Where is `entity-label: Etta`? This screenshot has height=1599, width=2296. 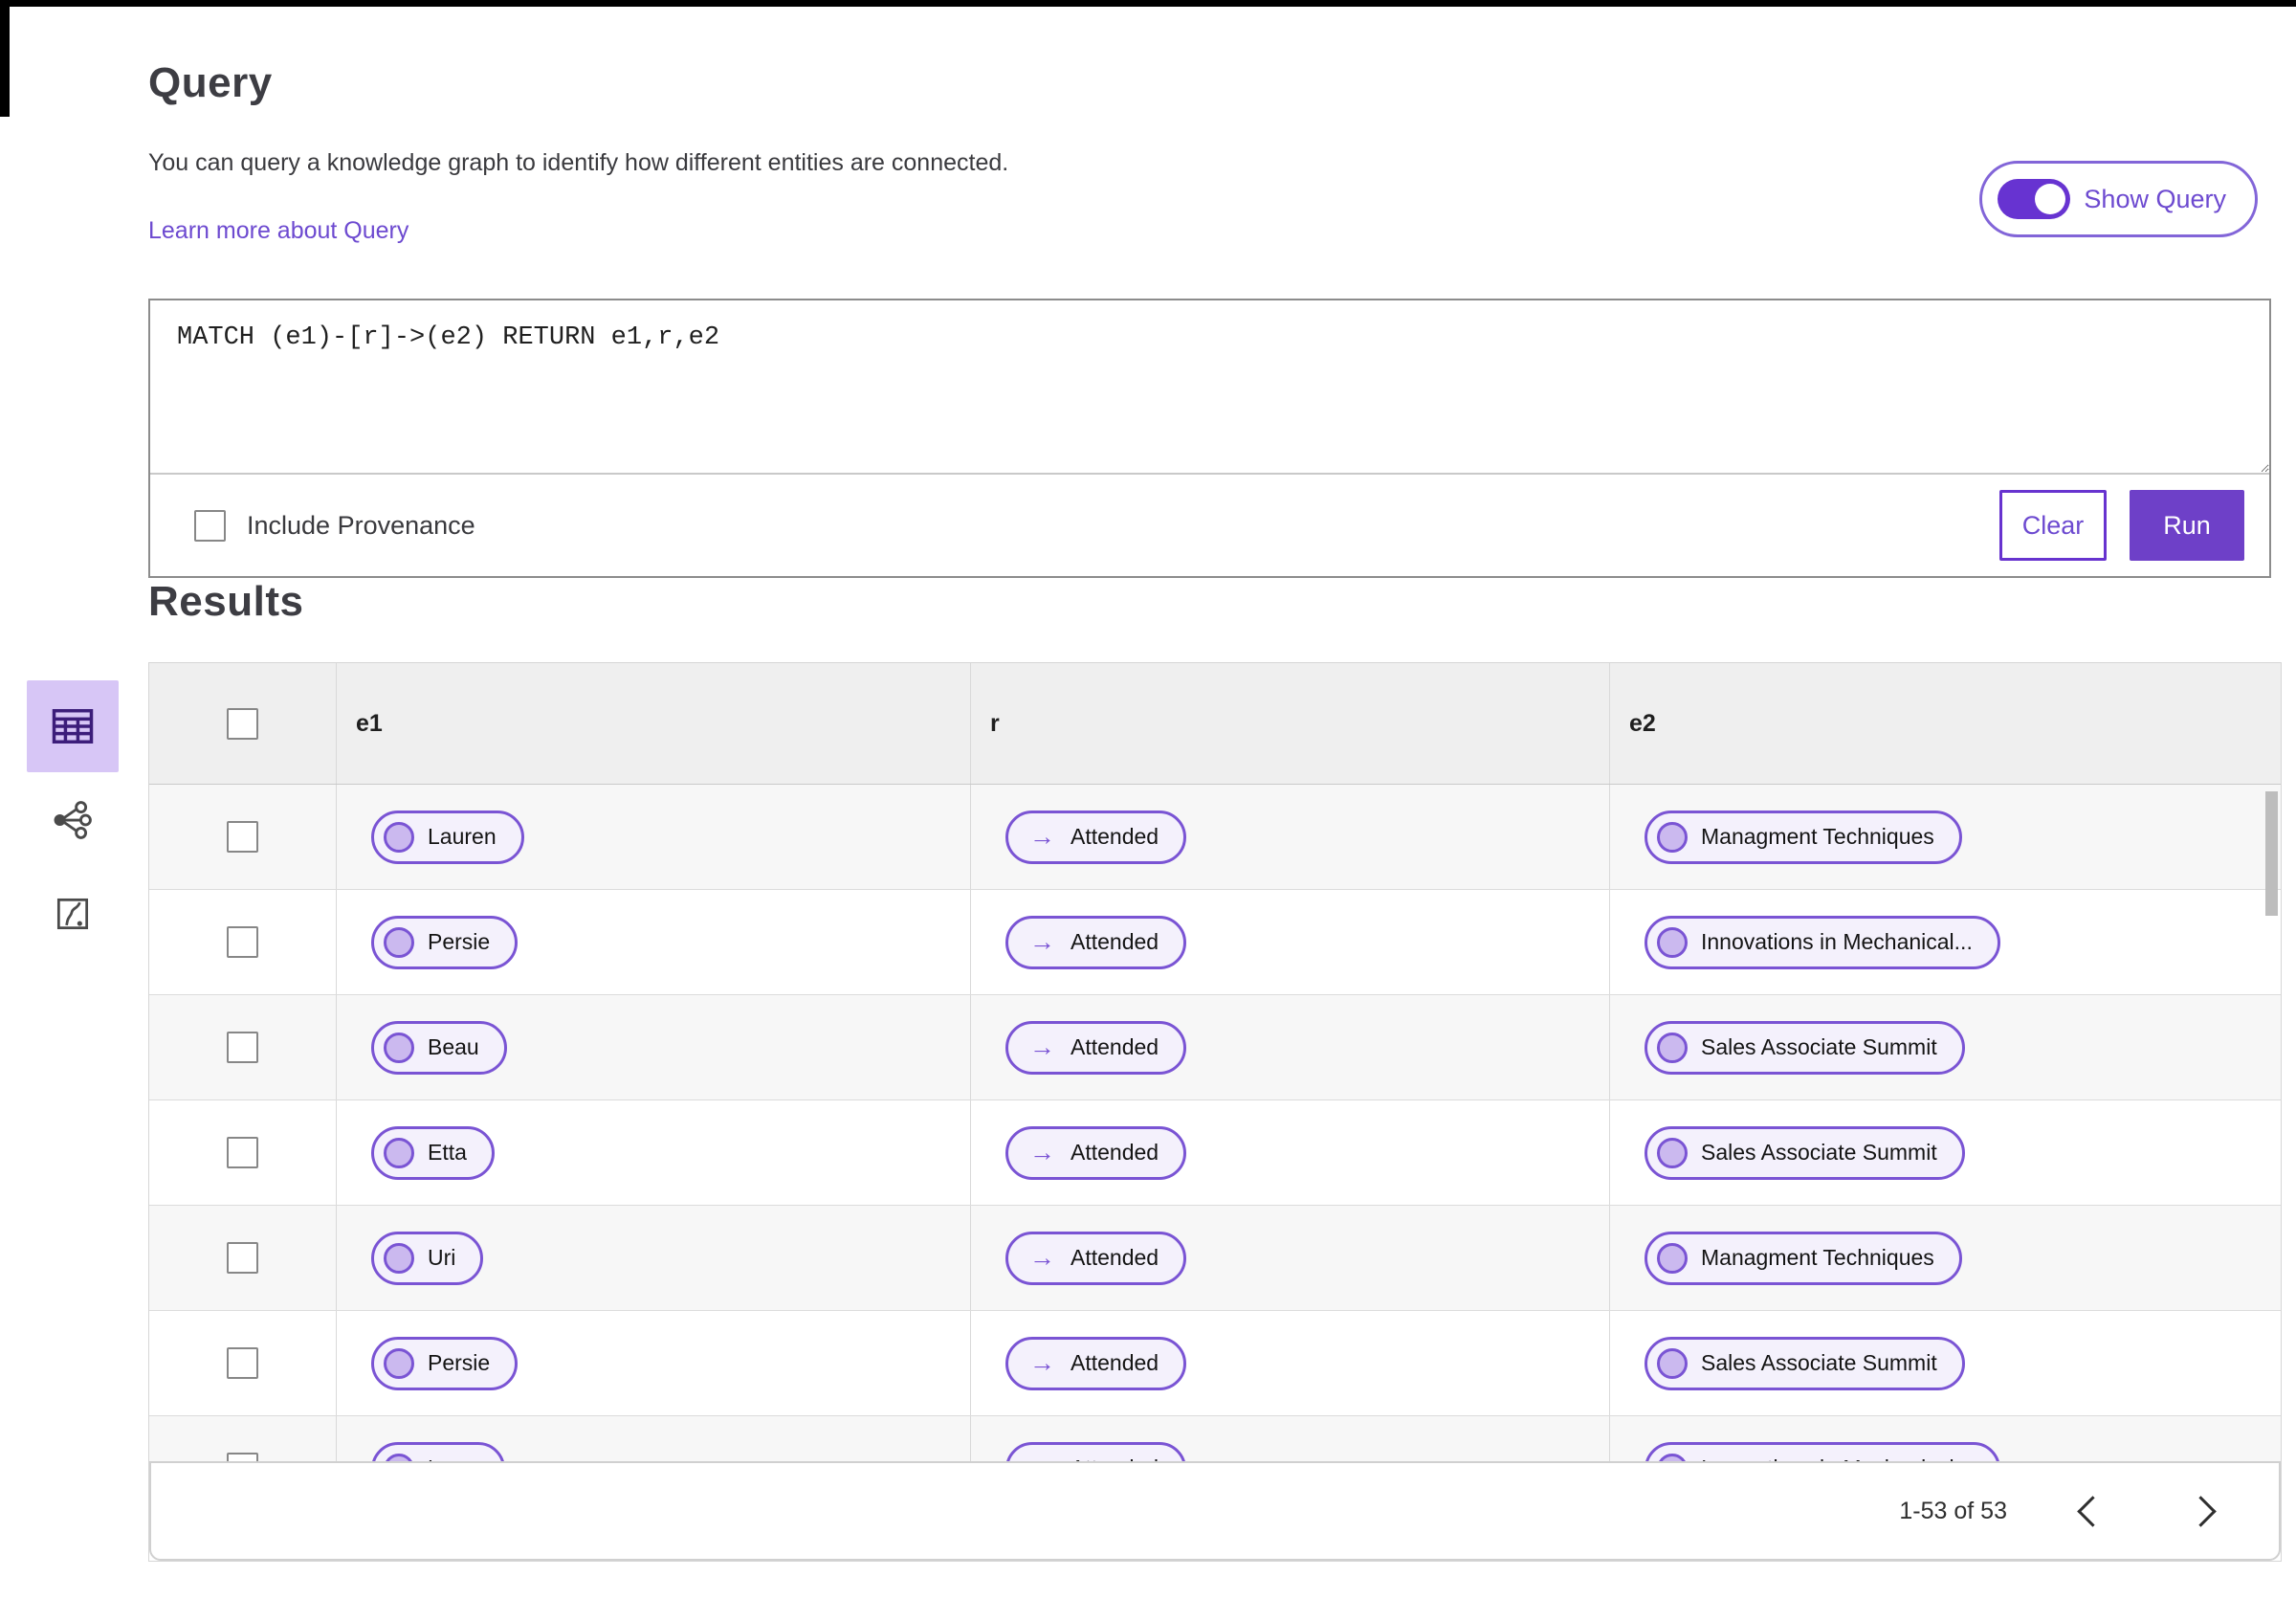 entity-label: Etta is located at coordinates (448, 1152).